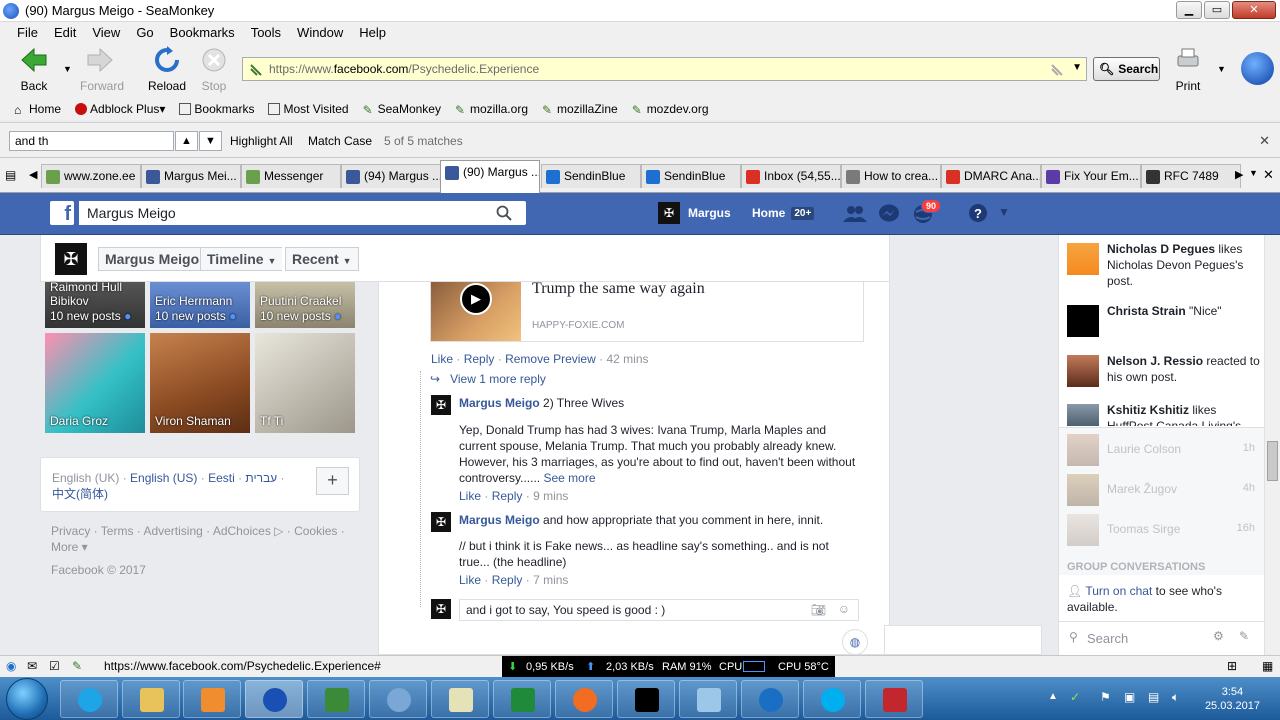 The height and width of the screenshot is (720, 1280). Describe the element at coordinates (37, 109) in the screenshot. I see `bookmark-home: ⌂ Home` at that location.